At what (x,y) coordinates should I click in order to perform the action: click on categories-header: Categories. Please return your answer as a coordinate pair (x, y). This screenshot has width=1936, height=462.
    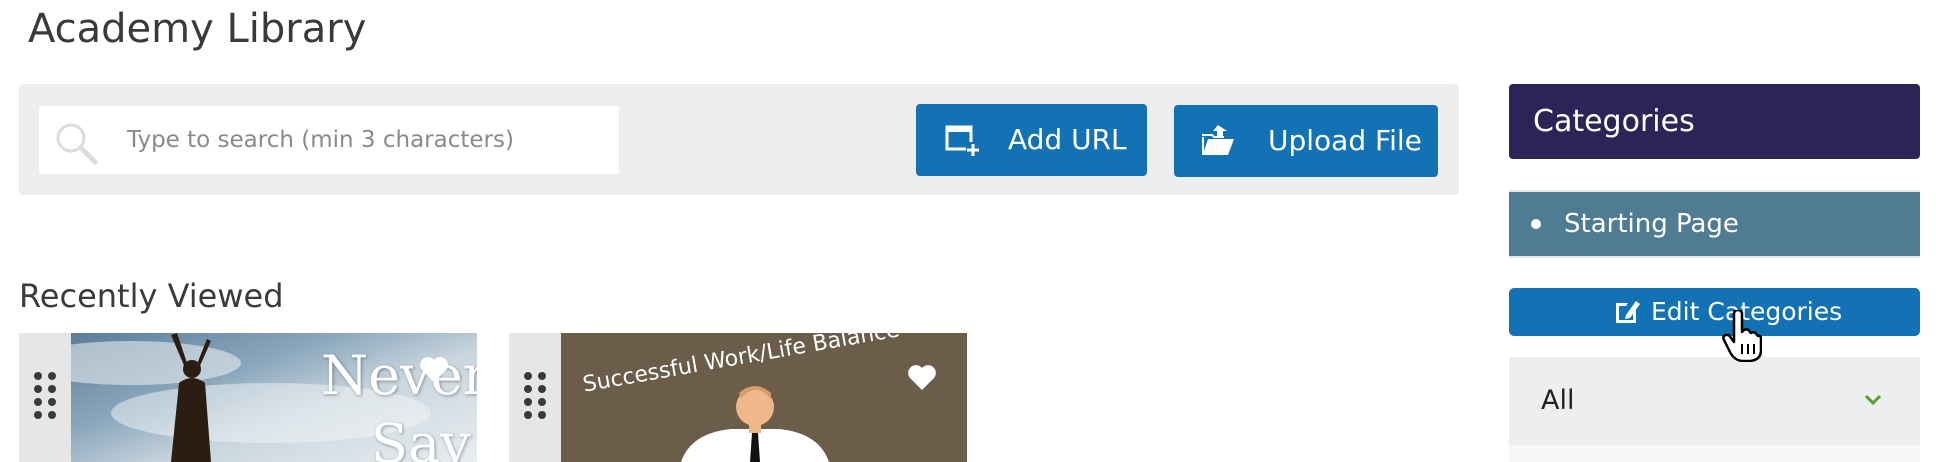
    Looking at the image, I should click on (1714, 121).